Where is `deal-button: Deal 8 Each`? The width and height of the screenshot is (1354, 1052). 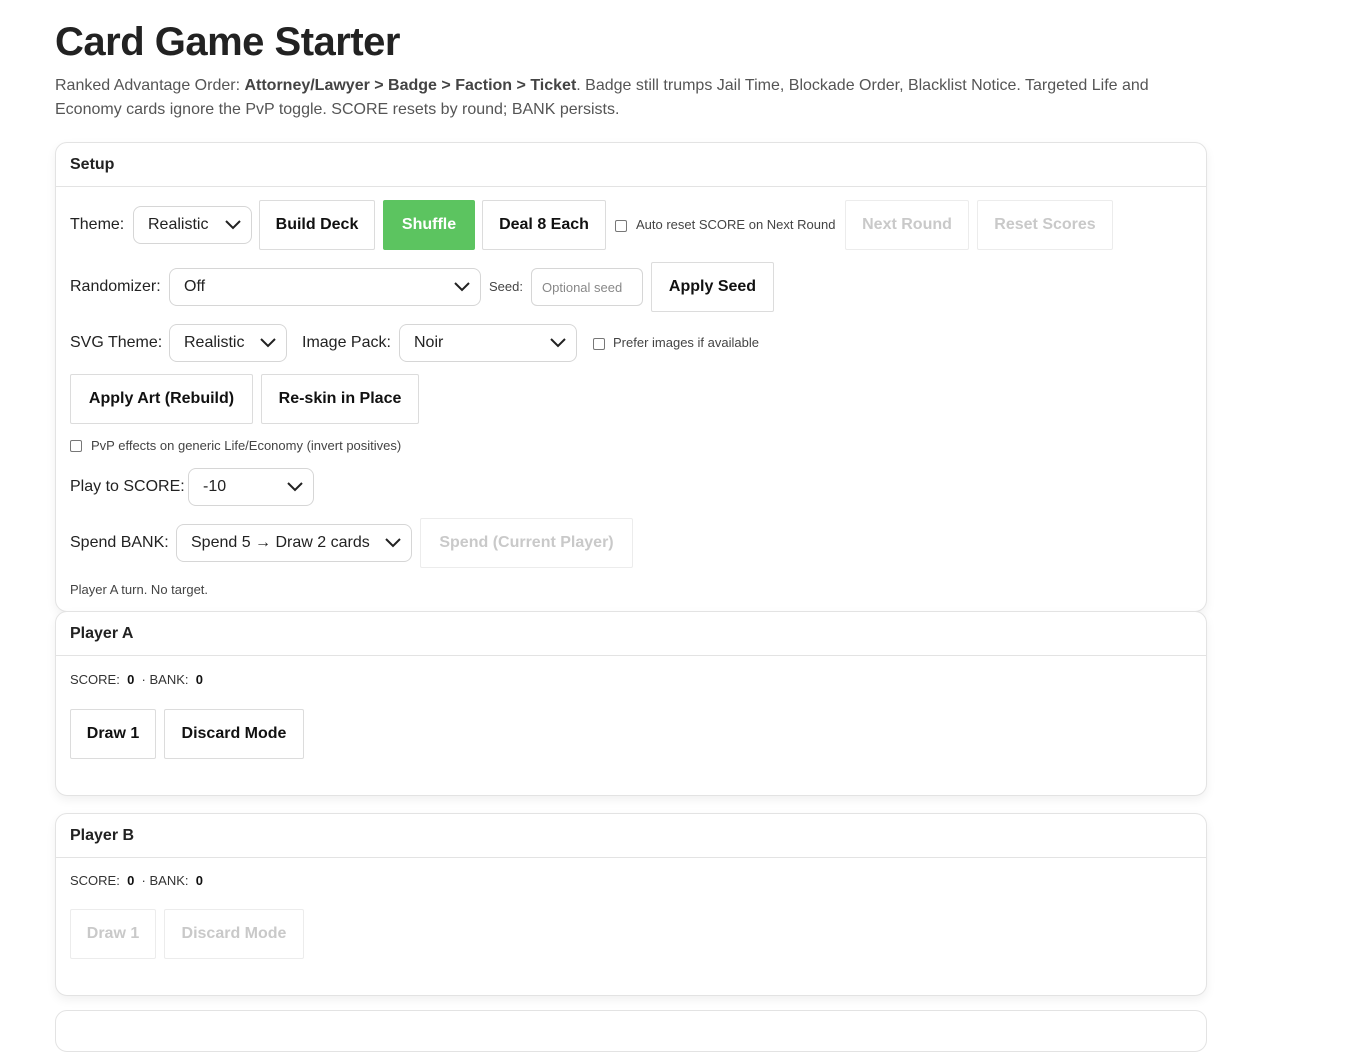 deal-button: Deal 8 Each is located at coordinates (544, 225).